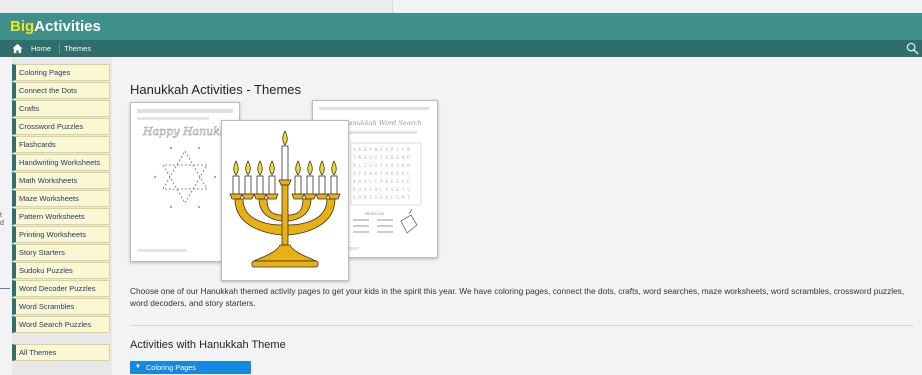 The height and width of the screenshot is (375, 922). I want to click on page-title: Hanukkah Activities - Themes, so click(215, 89).